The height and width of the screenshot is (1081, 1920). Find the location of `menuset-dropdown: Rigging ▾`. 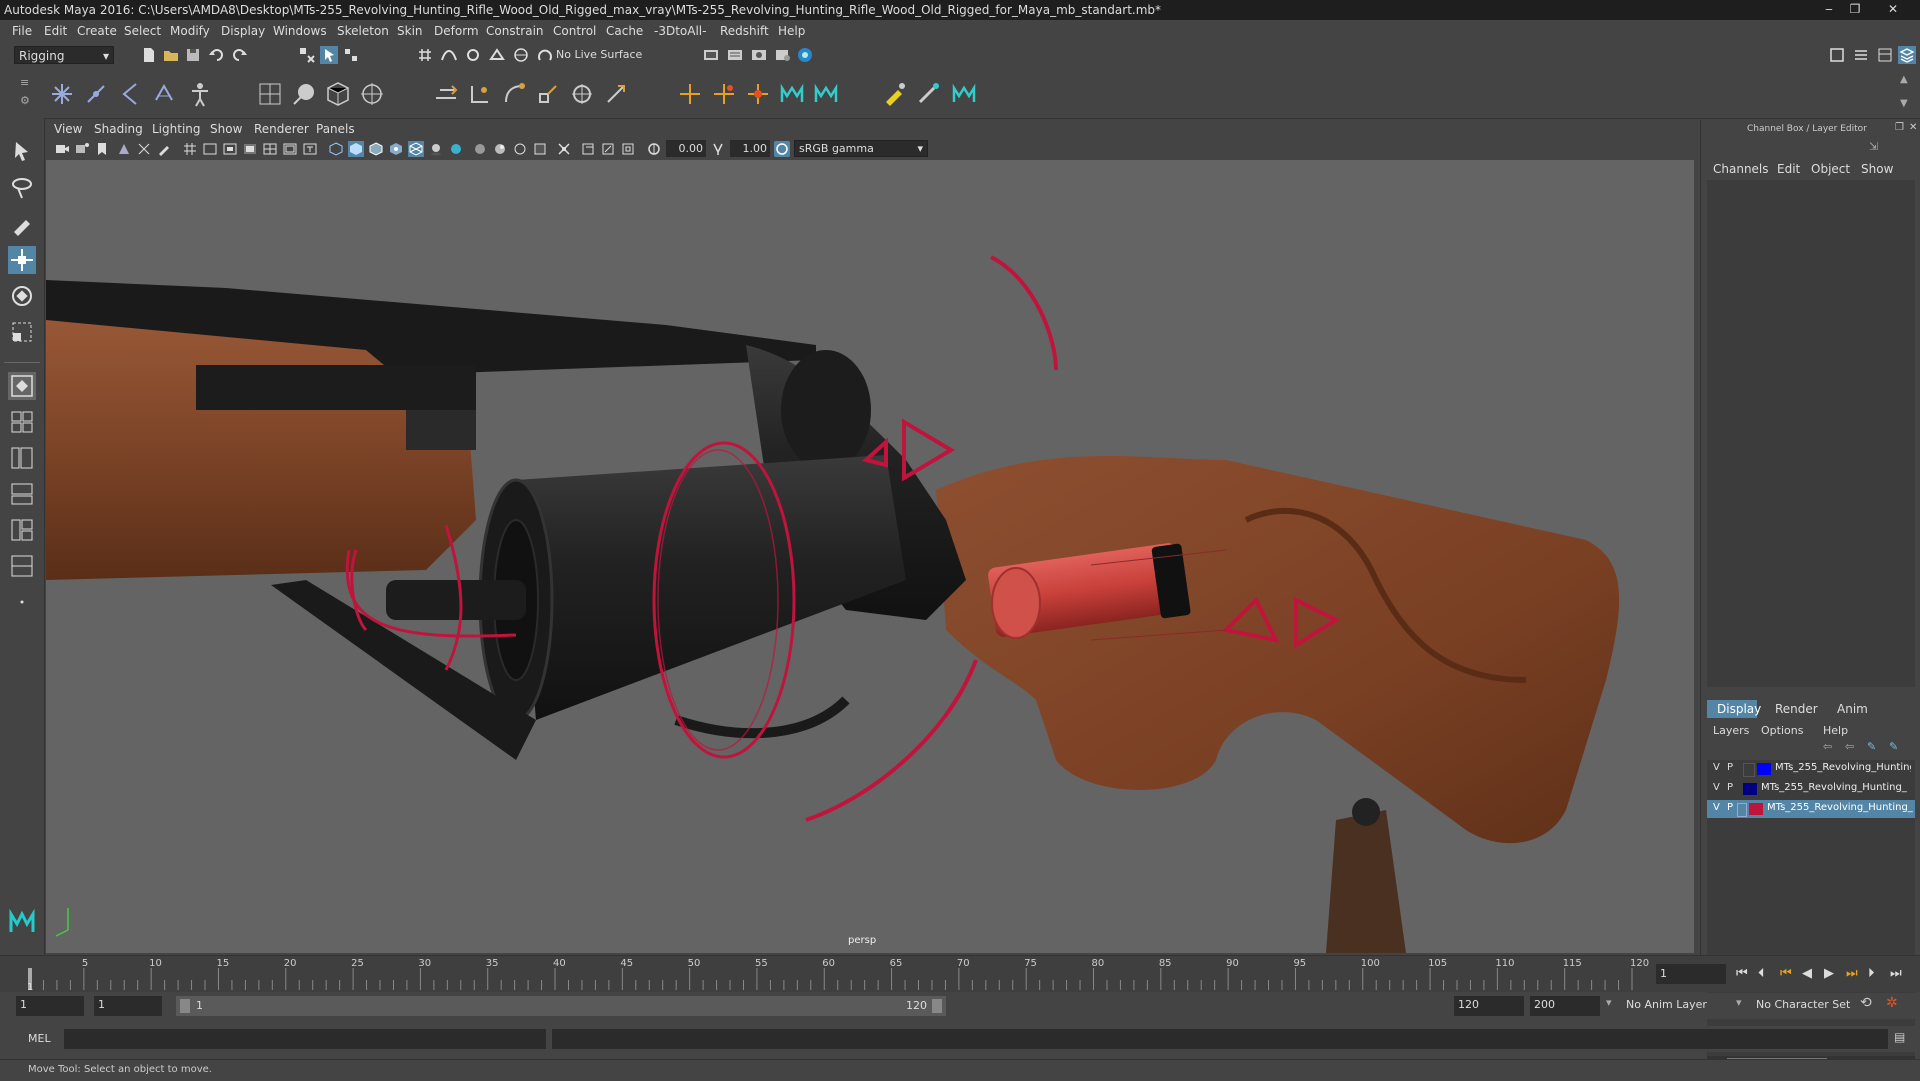

menuset-dropdown: Rigging ▾ is located at coordinates (64, 55).